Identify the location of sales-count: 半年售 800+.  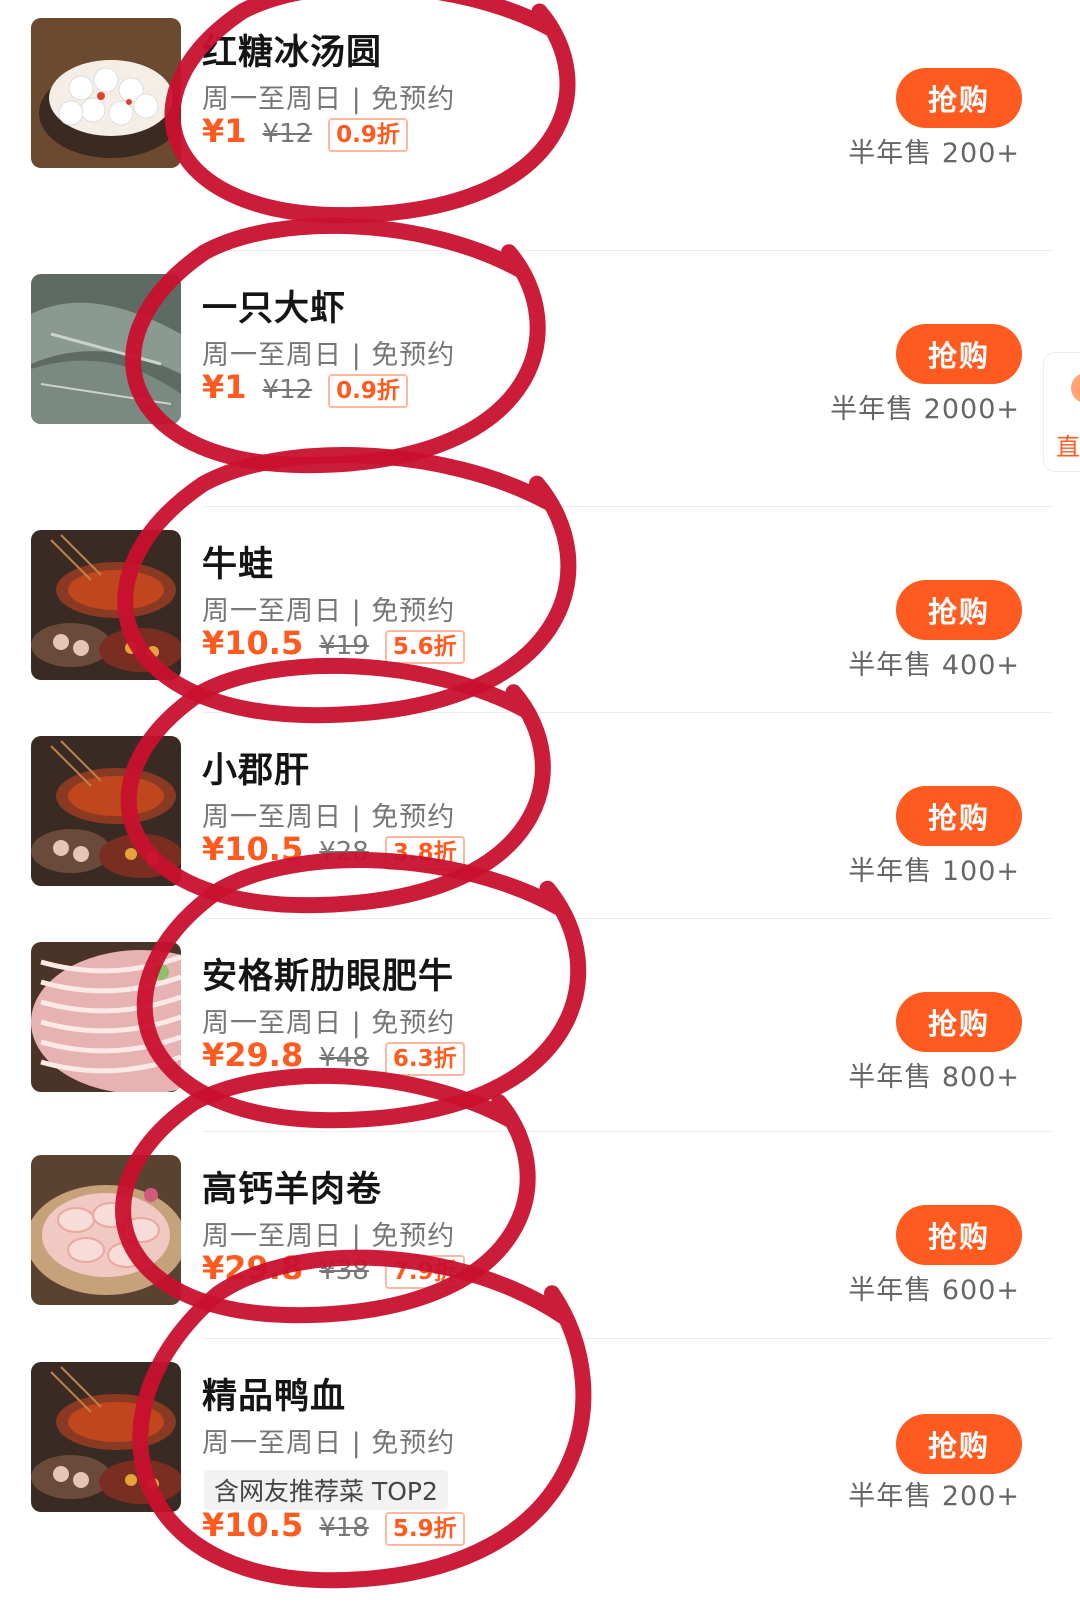
(934, 1077).